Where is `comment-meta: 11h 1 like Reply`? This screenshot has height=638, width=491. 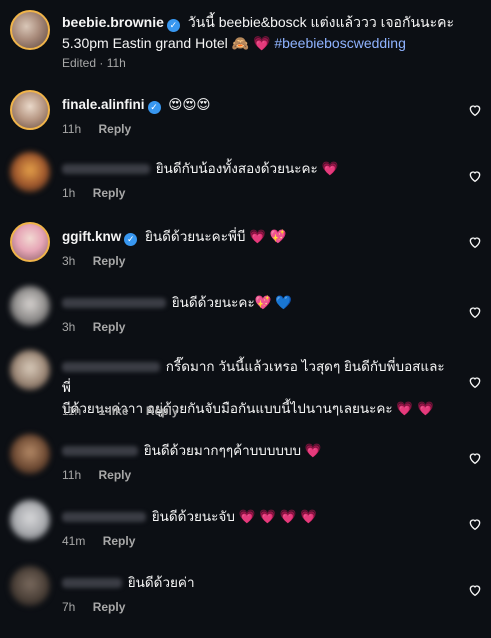
comment-meta: 11h 1 like Reply is located at coordinates (120, 411).